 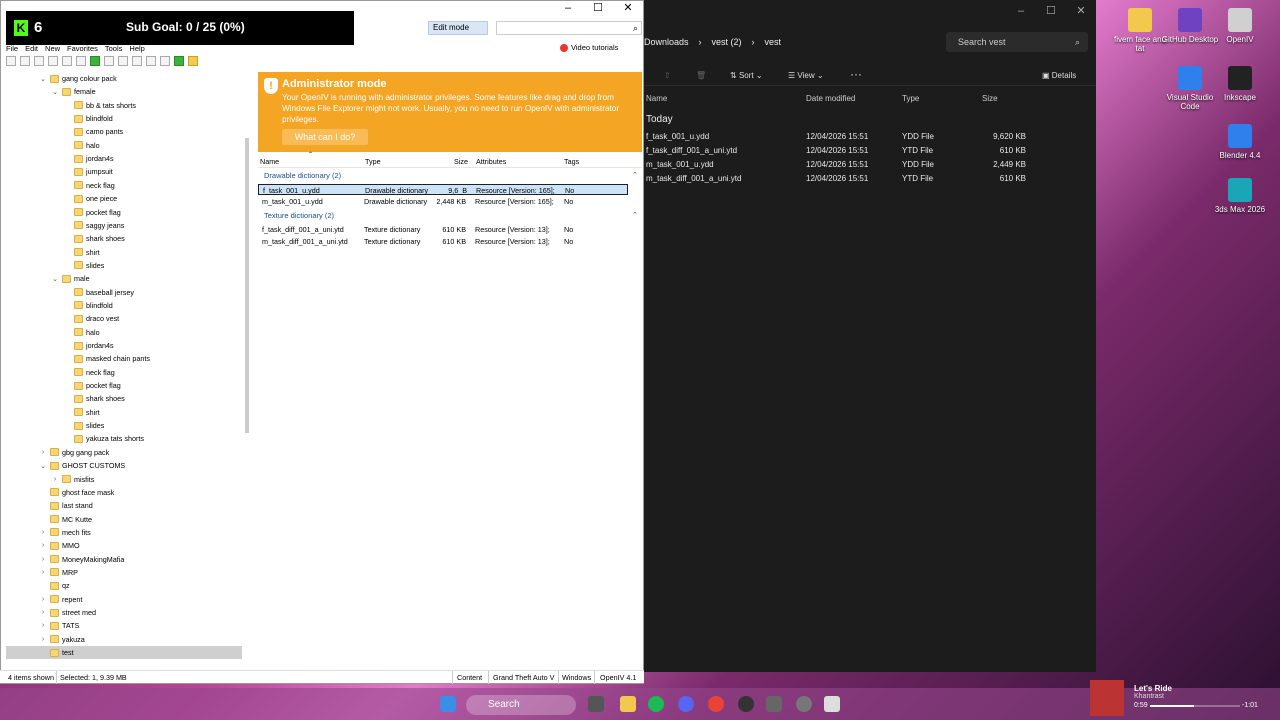 I want to click on tree-item: › TATS, so click(x=42, y=625).